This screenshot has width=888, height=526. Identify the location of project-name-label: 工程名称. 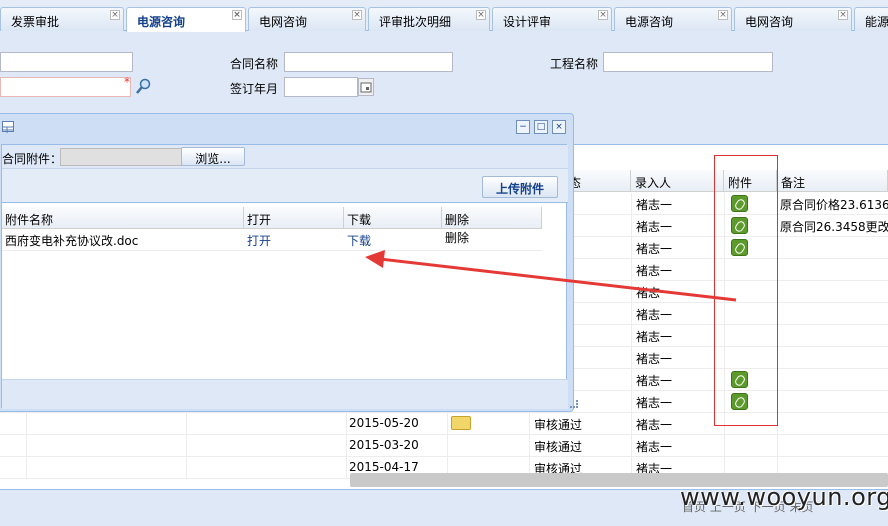
(574, 64).